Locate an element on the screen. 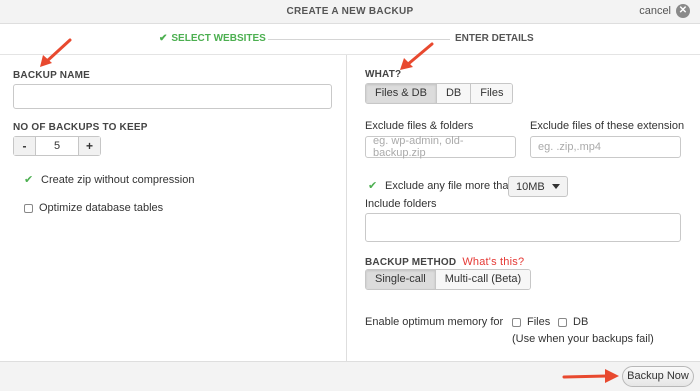  exclude-extension-input: eg. .zip,.mp4 is located at coordinates (605, 147).